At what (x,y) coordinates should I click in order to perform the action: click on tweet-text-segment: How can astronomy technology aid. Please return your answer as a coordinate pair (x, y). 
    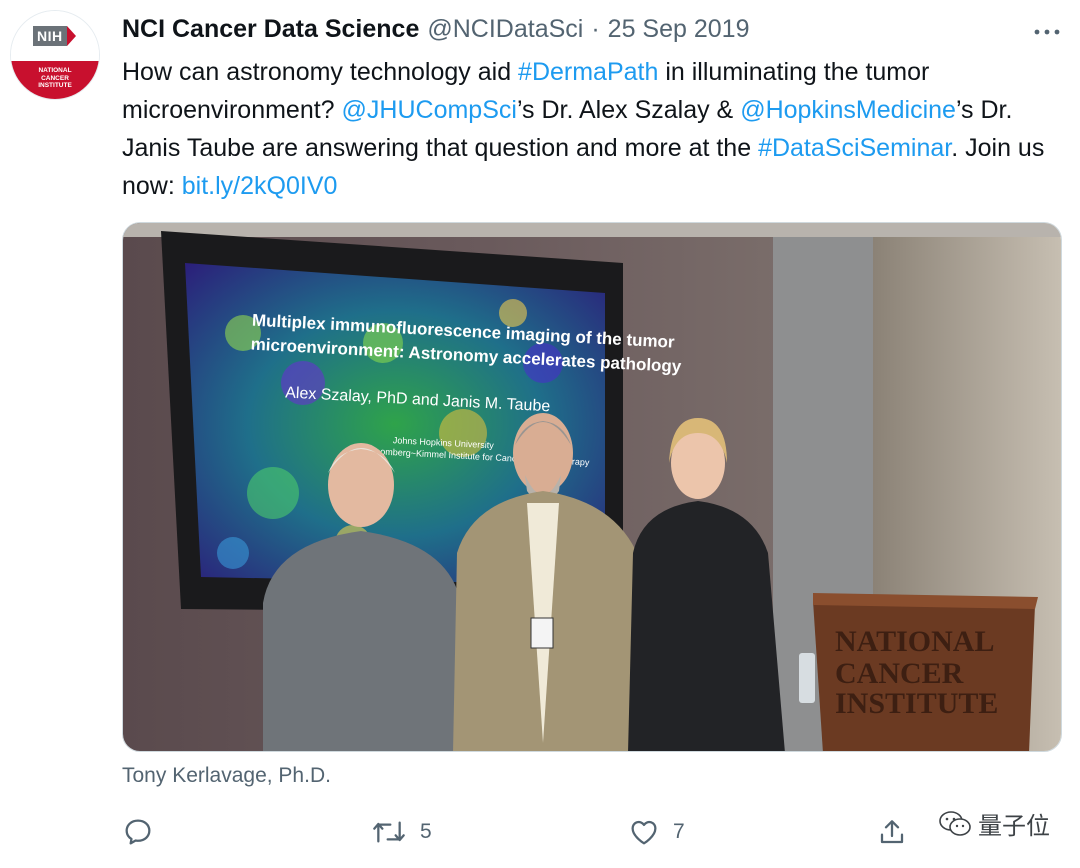
    Looking at the image, I should click on (320, 72).